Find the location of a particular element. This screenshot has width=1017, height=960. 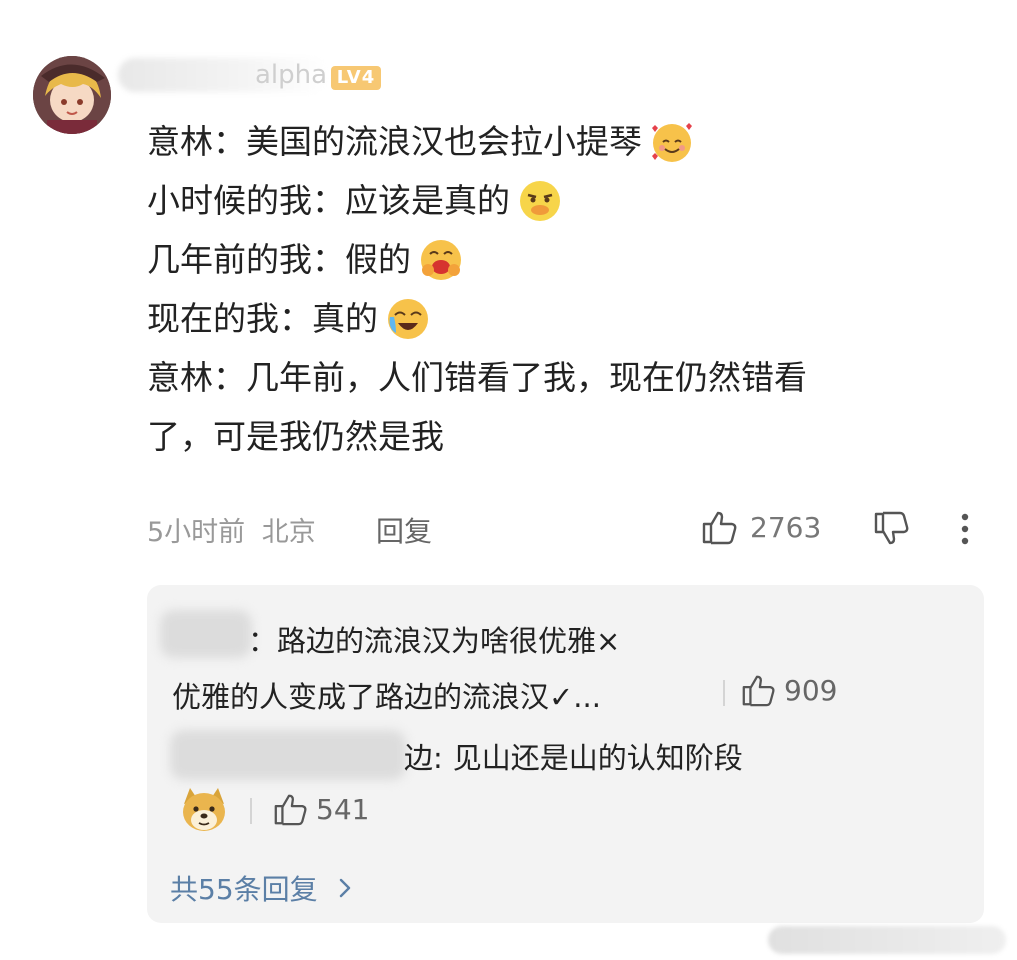

reply-like-count: 909 is located at coordinates (811, 690).